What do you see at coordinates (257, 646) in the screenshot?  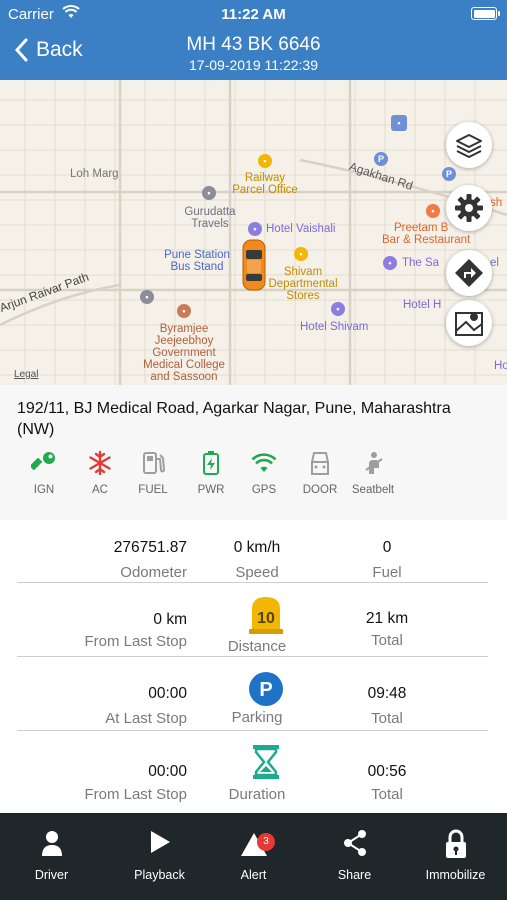 I see `distance-label: Distance` at bounding box center [257, 646].